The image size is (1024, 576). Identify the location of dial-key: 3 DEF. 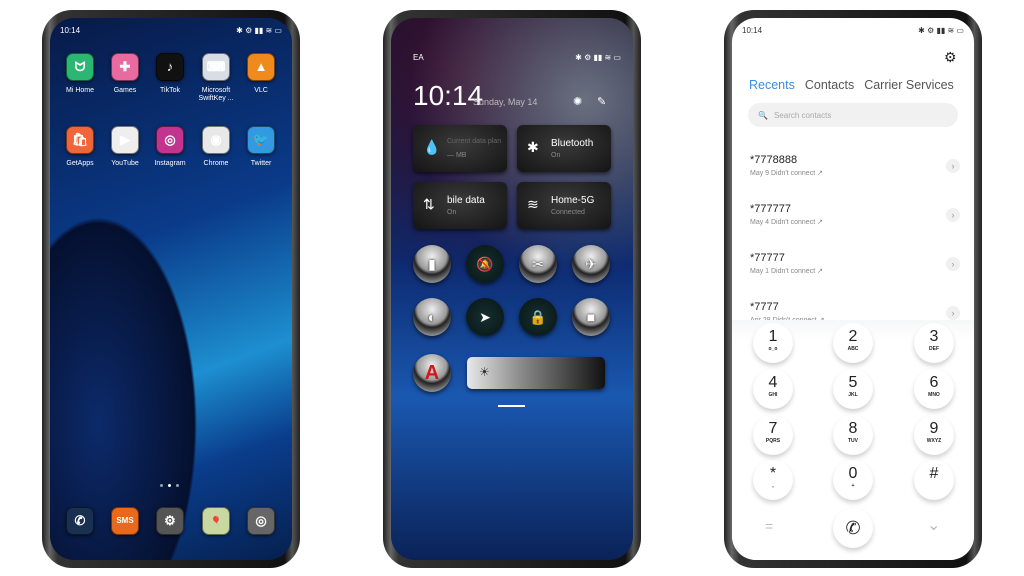
(934, 343).